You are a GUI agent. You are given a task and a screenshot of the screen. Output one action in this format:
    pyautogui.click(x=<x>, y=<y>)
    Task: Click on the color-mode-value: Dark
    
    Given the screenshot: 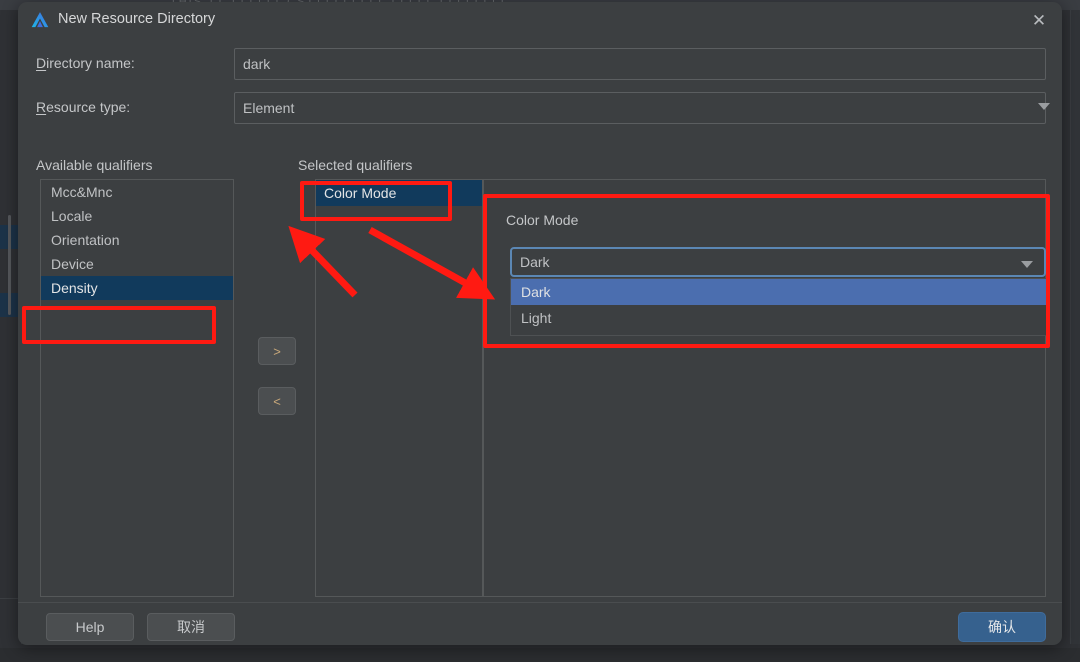 What is the action you would take?
    pyautogui.click(x=535, y=262)
    